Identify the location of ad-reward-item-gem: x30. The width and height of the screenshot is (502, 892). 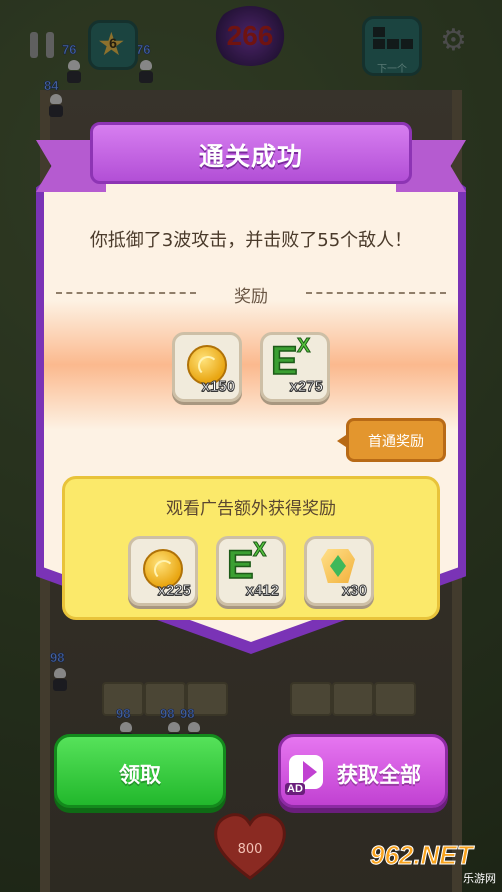
(339, 571).